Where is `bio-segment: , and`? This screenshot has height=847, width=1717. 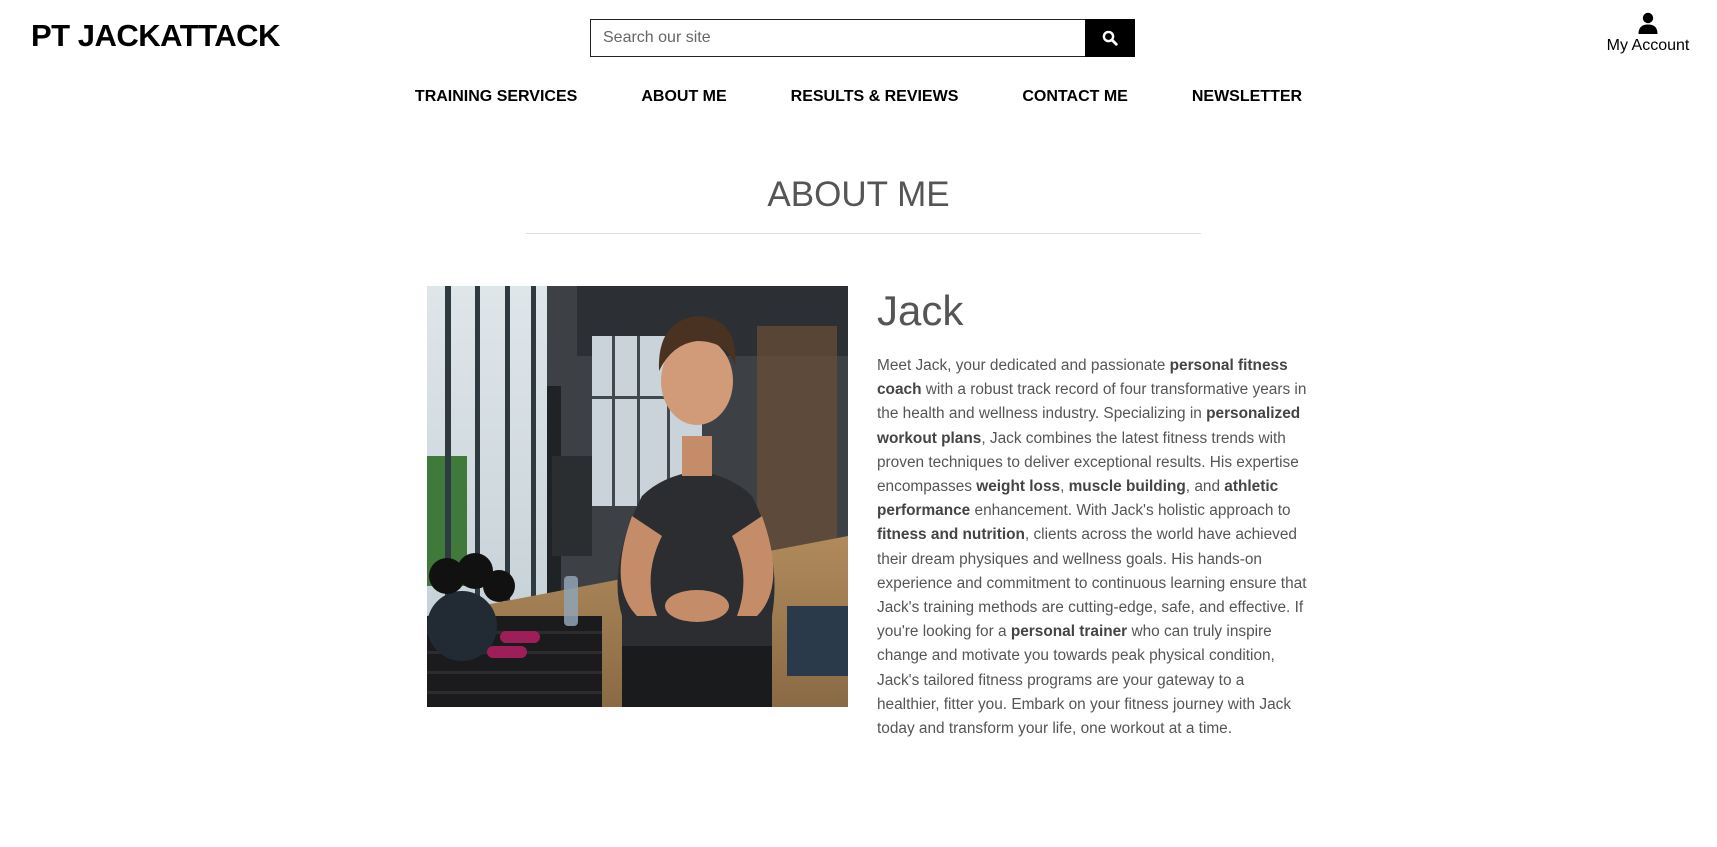
bio-segment: , and is located at coordinates (1205, 487).